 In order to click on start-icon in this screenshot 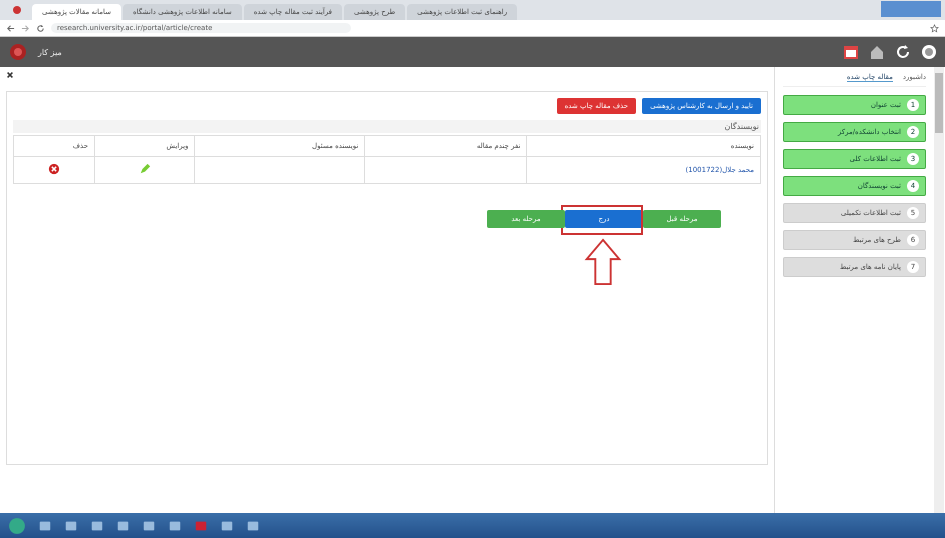, I will do `click(17, 525)`.